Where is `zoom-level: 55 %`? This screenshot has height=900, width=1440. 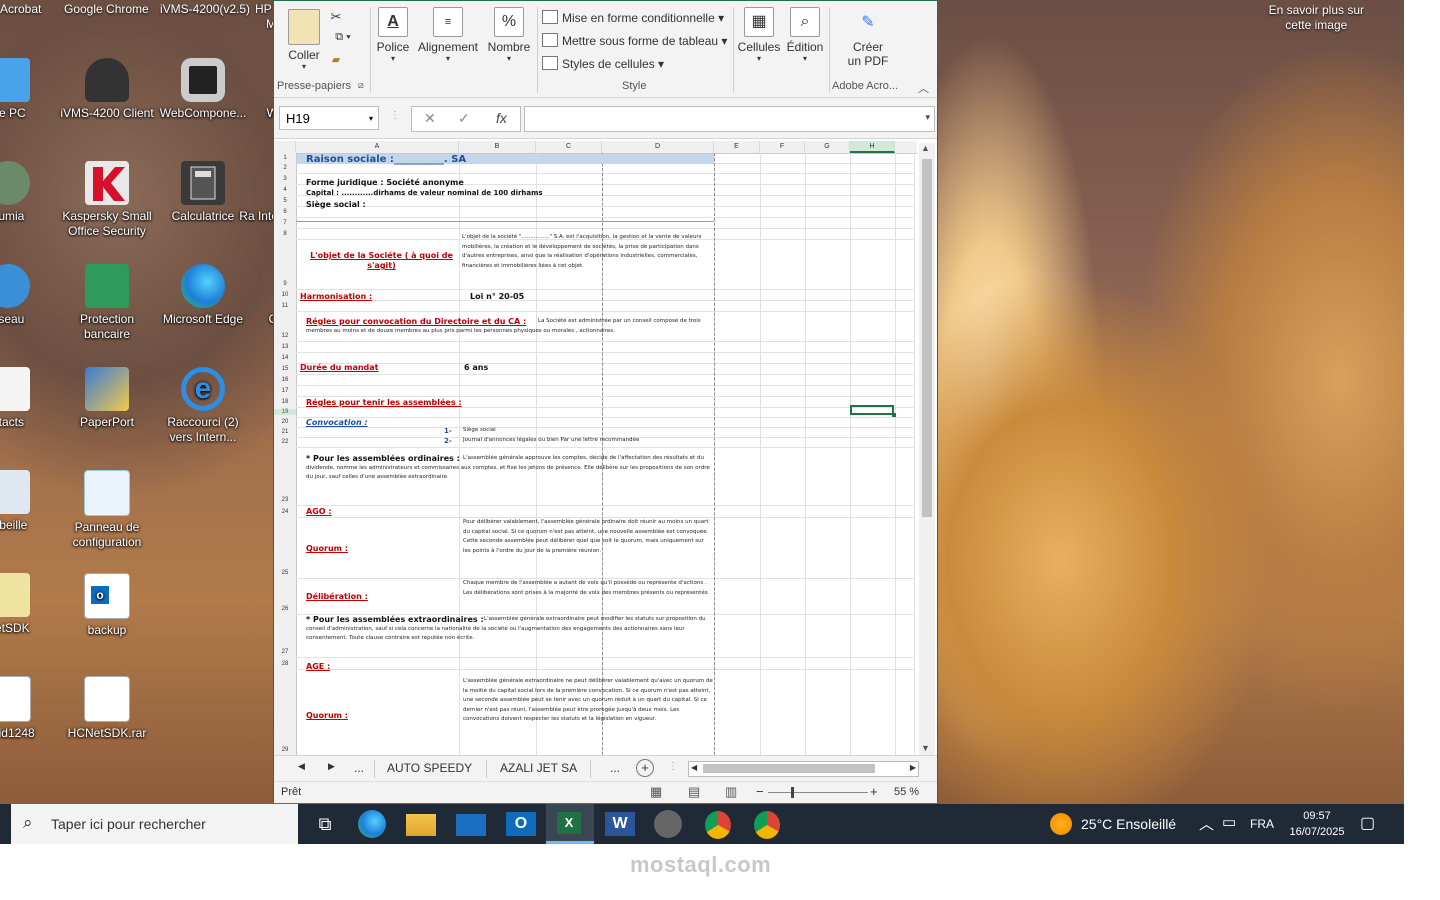 zoom-level: 55 % is located at coordinates (906, 792).